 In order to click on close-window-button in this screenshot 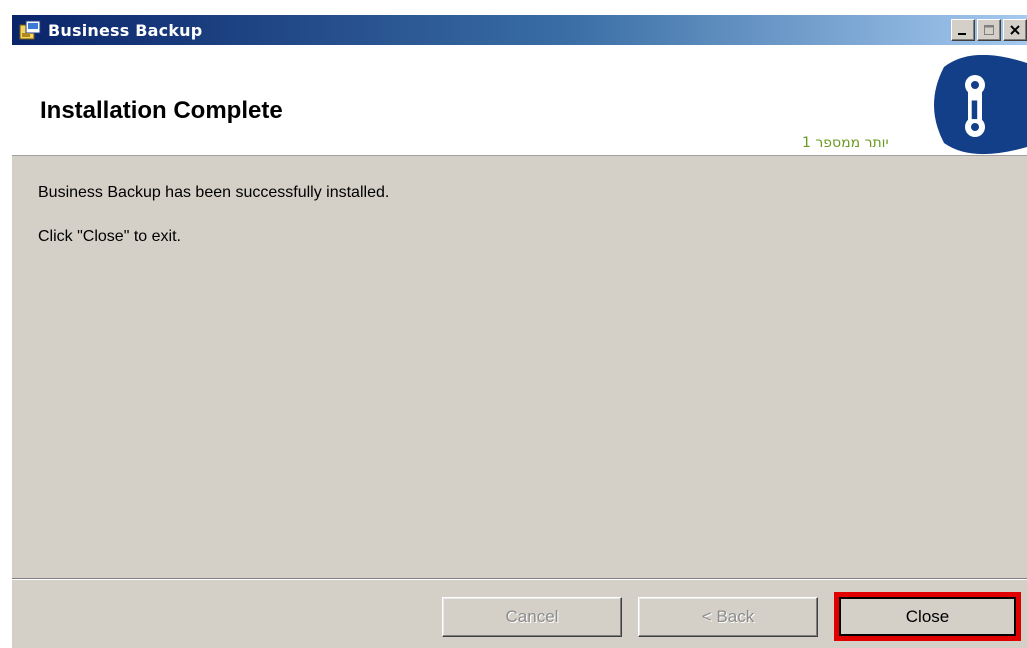, I will do `click(1015, 30)`.